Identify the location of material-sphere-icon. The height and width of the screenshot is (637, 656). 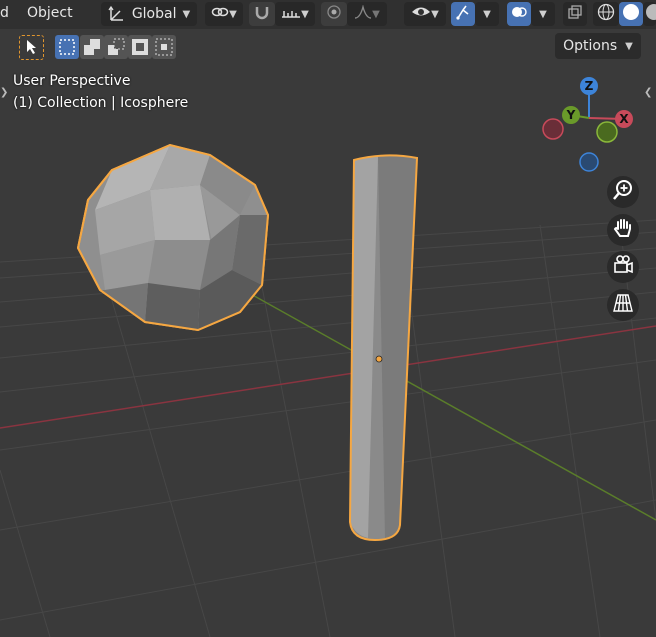
(650, 14).